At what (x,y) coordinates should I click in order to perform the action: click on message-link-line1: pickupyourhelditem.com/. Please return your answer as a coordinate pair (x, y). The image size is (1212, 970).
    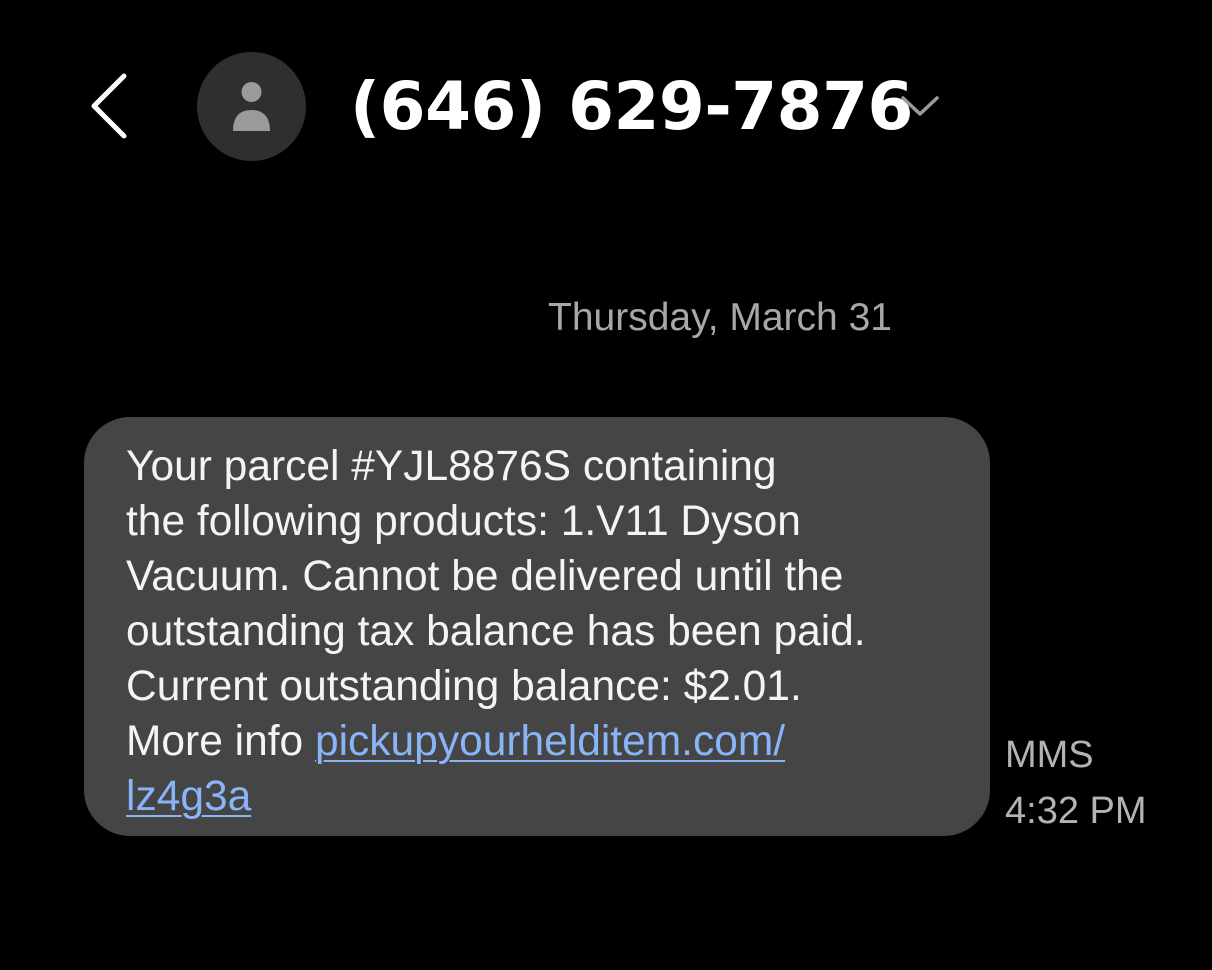
    Looking at the image, I should click on (550, 741).